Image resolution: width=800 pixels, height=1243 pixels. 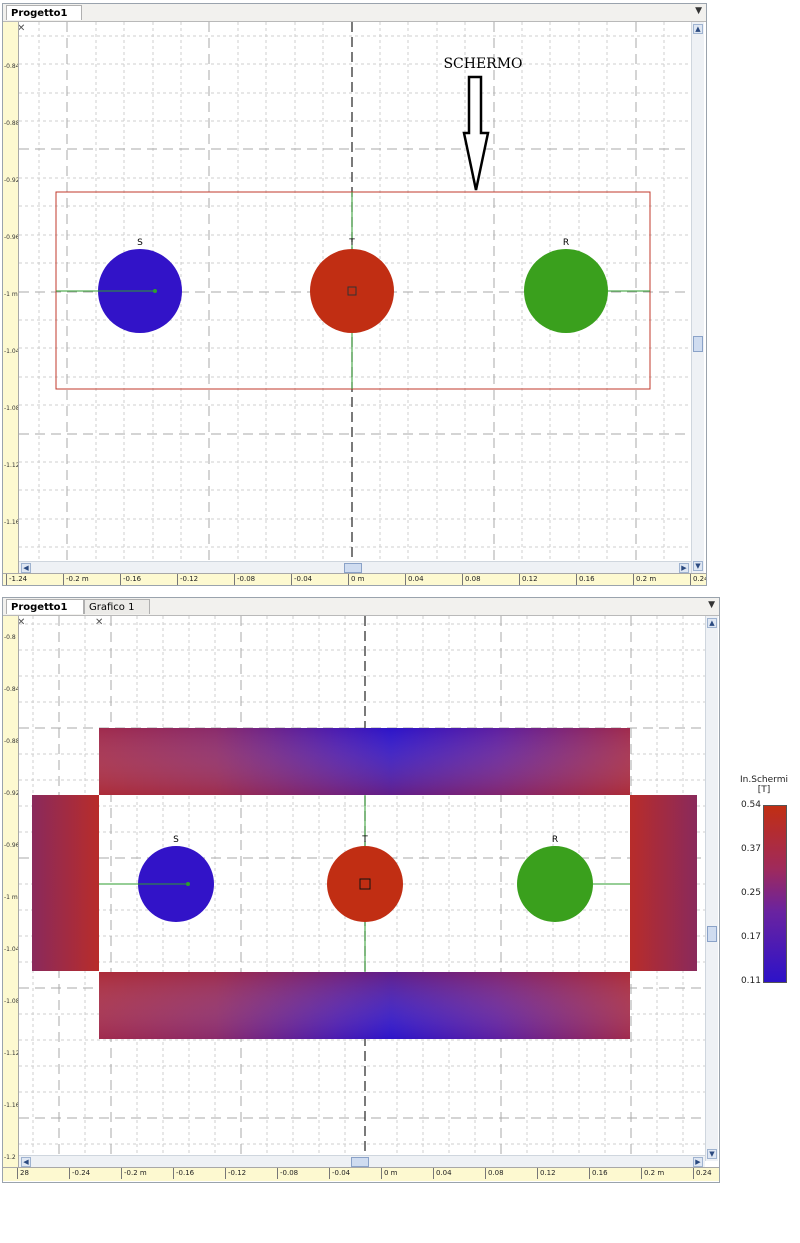 What do you see at coordinates (354, 19) in the screenshot?
I see `top-tab-bar: Progetto1✕ ▼` at bounding box center [354, 19].